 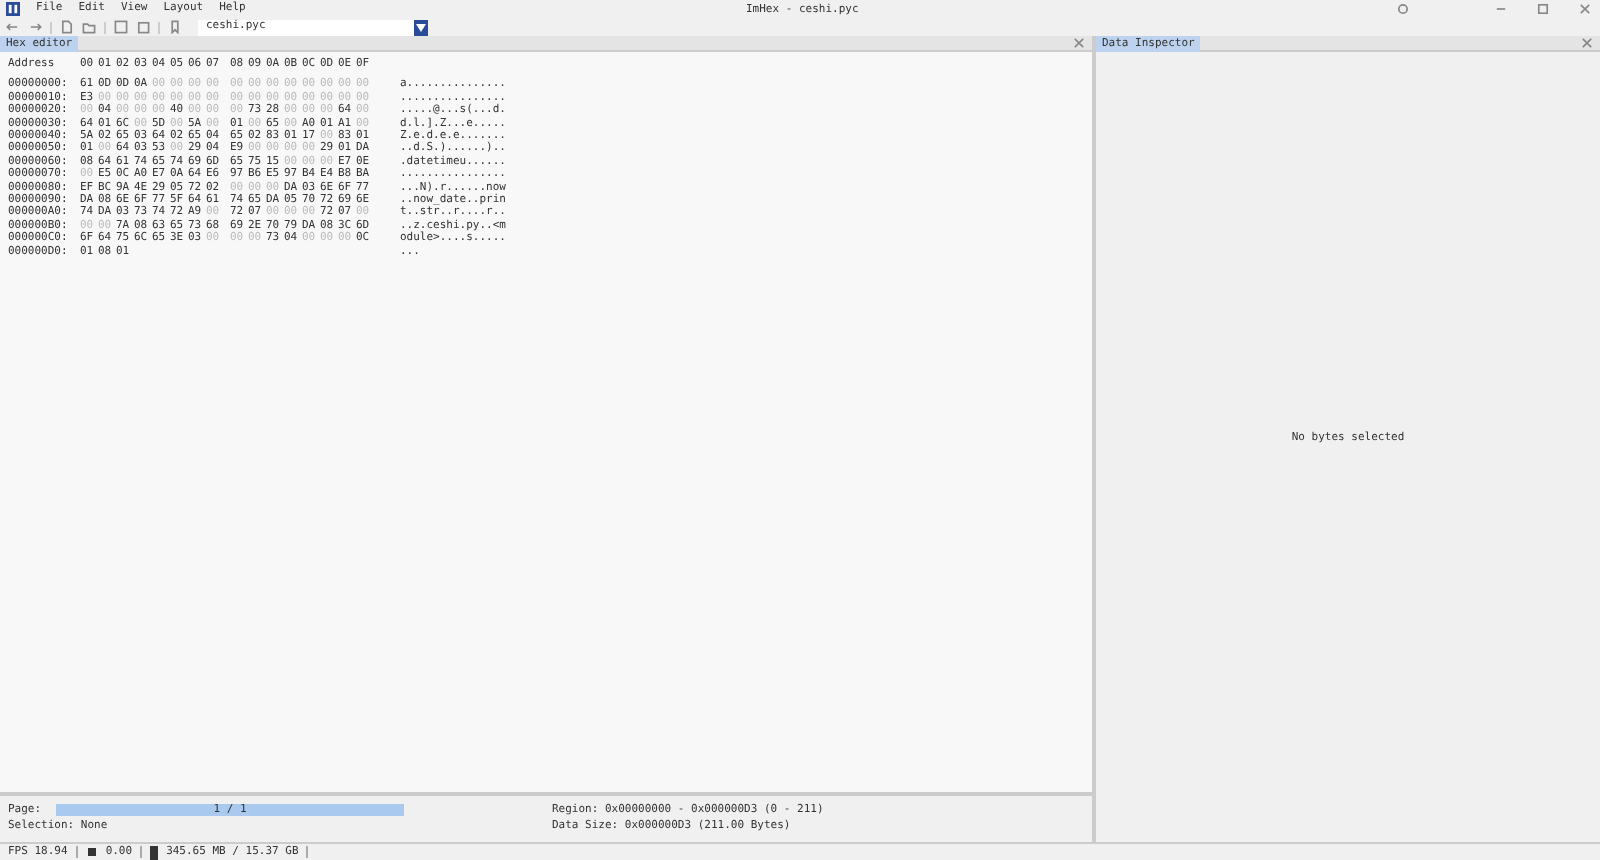 What do you see at coordinates (13, 27) in the screenshot?
I see `undo-icon` at bounding box center [13, 27].